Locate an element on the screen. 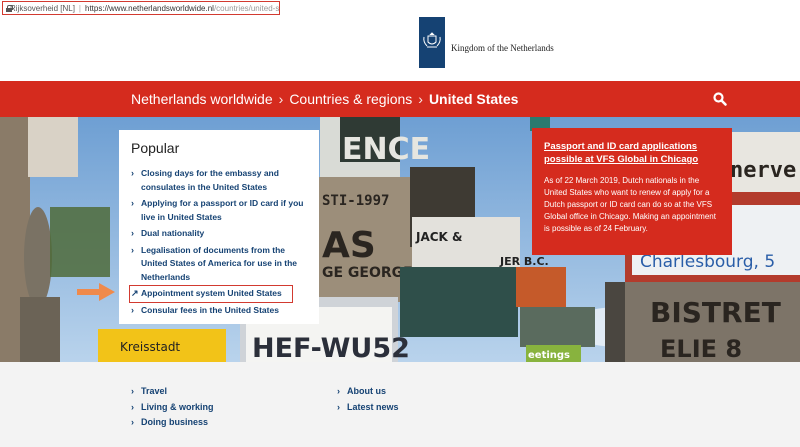 Image resolution: width=800 pixels, height=447 pixels. search-button is located at coordinates (720, 99).